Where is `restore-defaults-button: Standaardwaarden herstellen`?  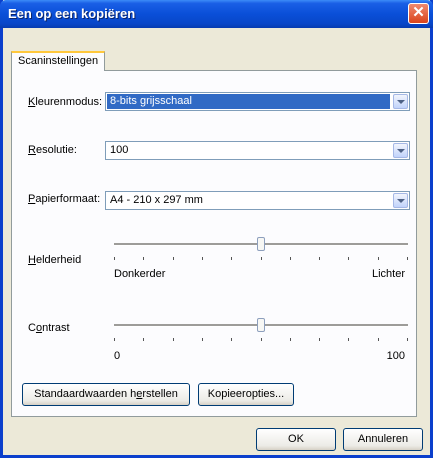 restore-defaults-button: Standaardwaarden herstellen is located at coordinates (106, 394).